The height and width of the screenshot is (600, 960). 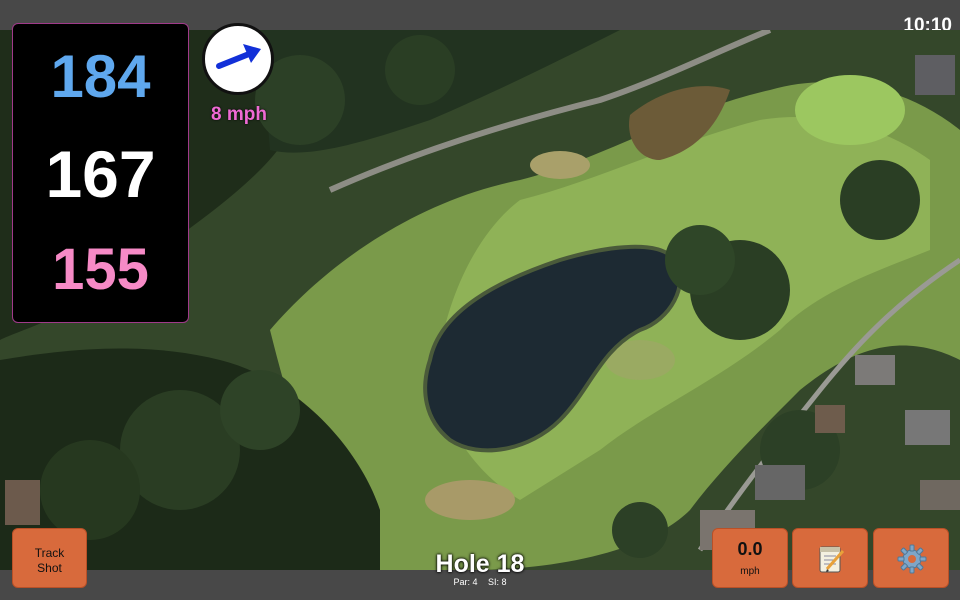 I want to click on par-label: Par: 4, so click(x=465, y=582).